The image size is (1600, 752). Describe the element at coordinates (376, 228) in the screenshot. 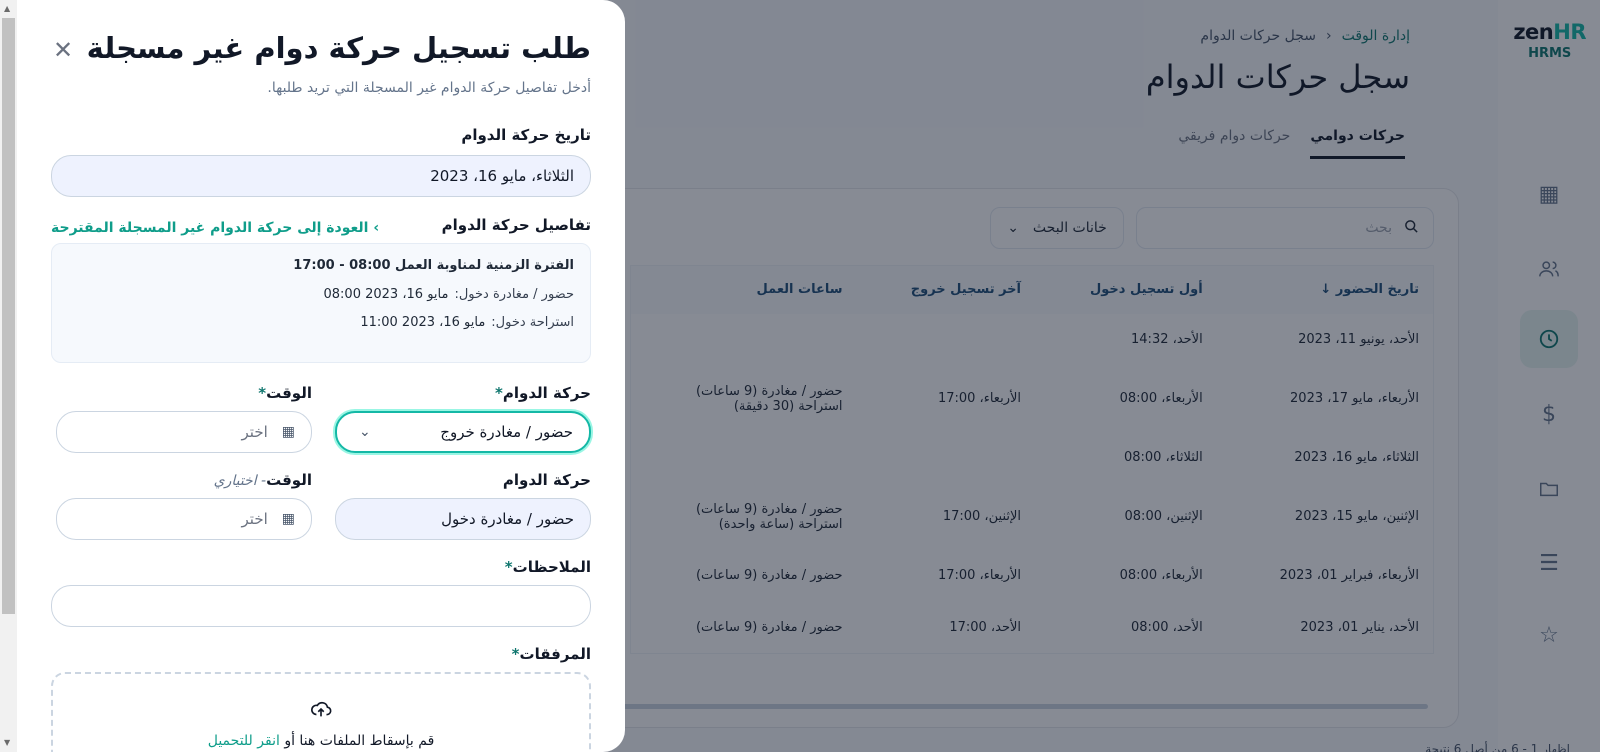

I see `chevron-right-icon: ›` at that location.